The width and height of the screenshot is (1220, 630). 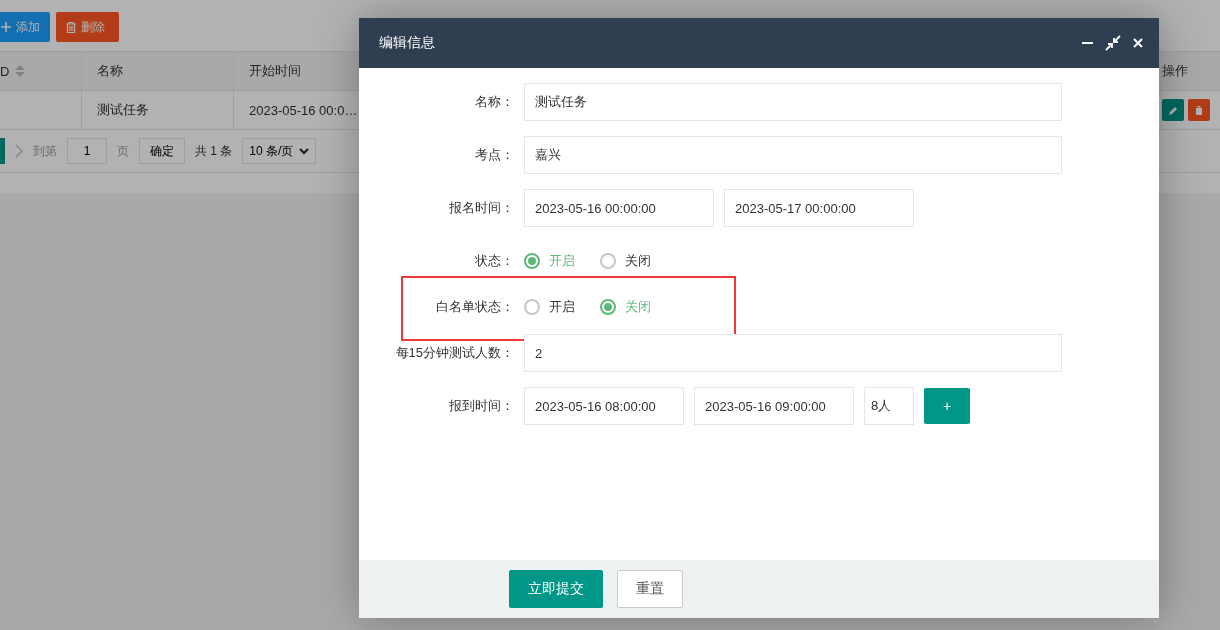 What do you see at coordinates (625, 261) in the screenshot?
I see `radio-option: 关闭` at bounding box center [625, 261].